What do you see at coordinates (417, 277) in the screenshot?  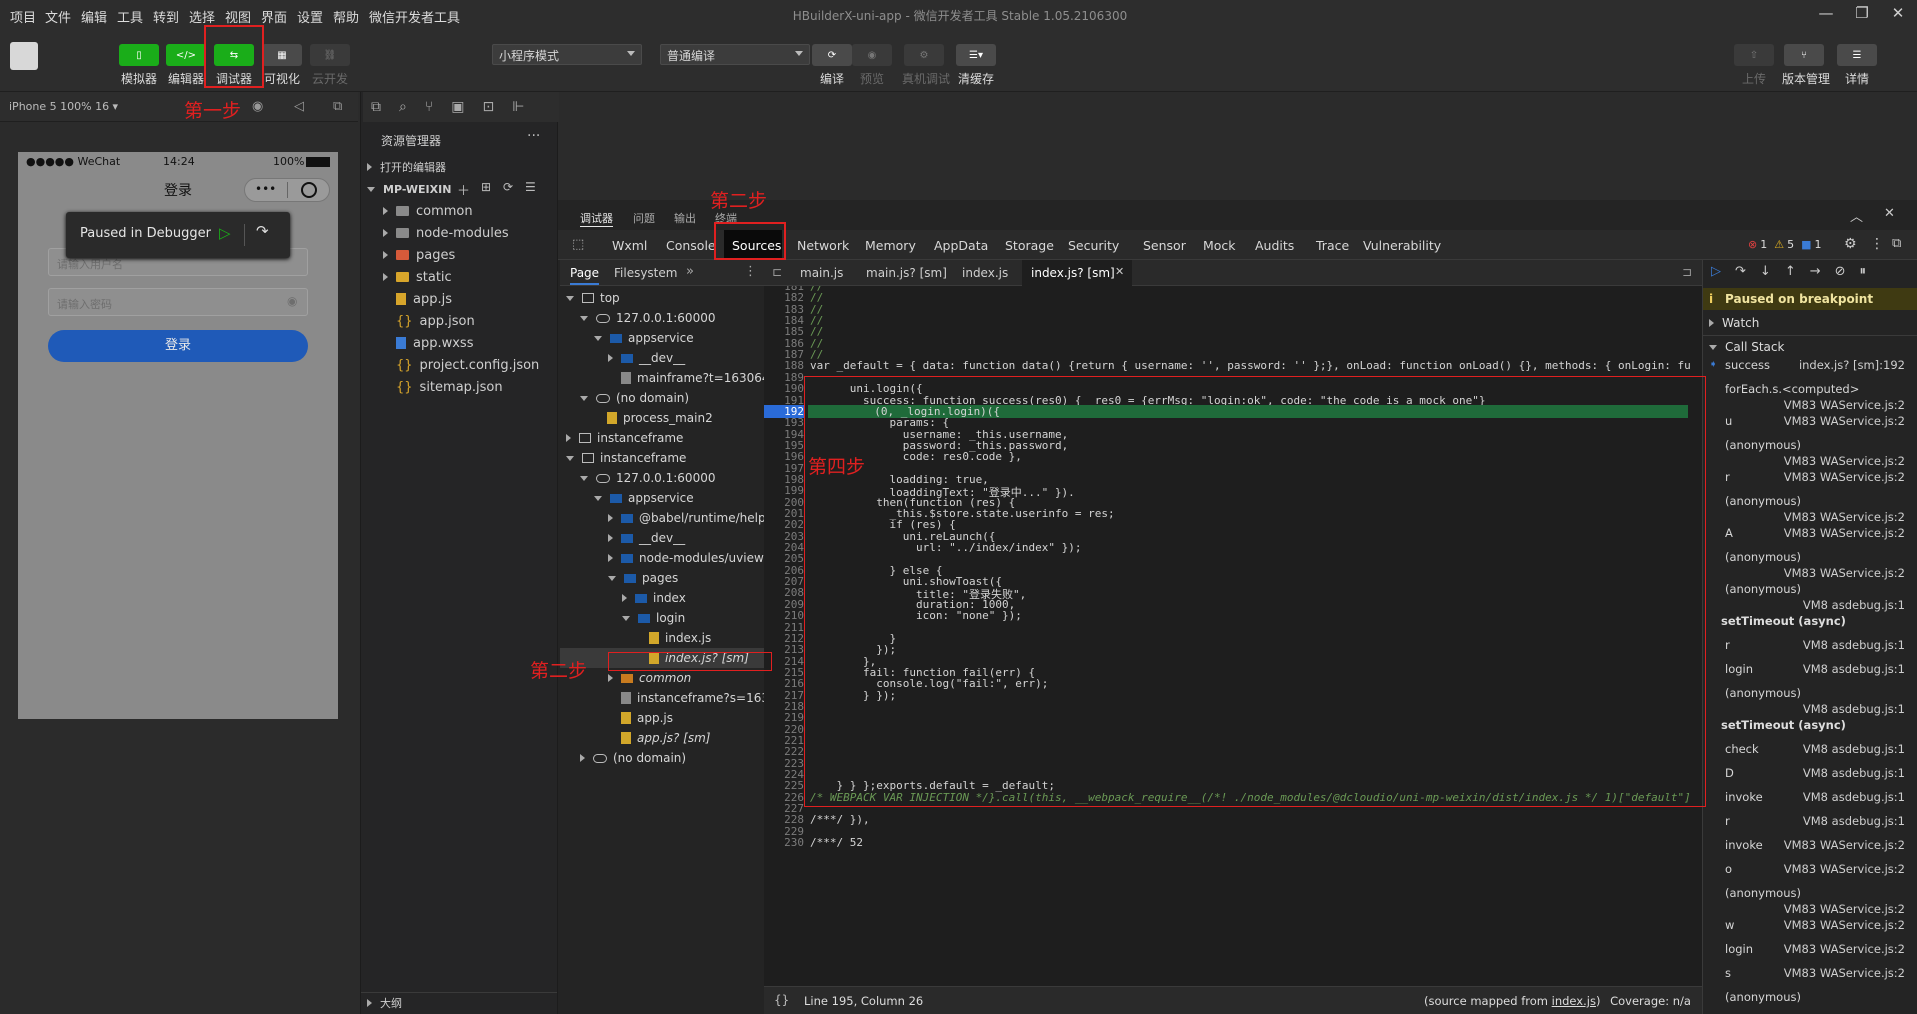 I see `tree-item-static: static` at bounding box center [417, 277].